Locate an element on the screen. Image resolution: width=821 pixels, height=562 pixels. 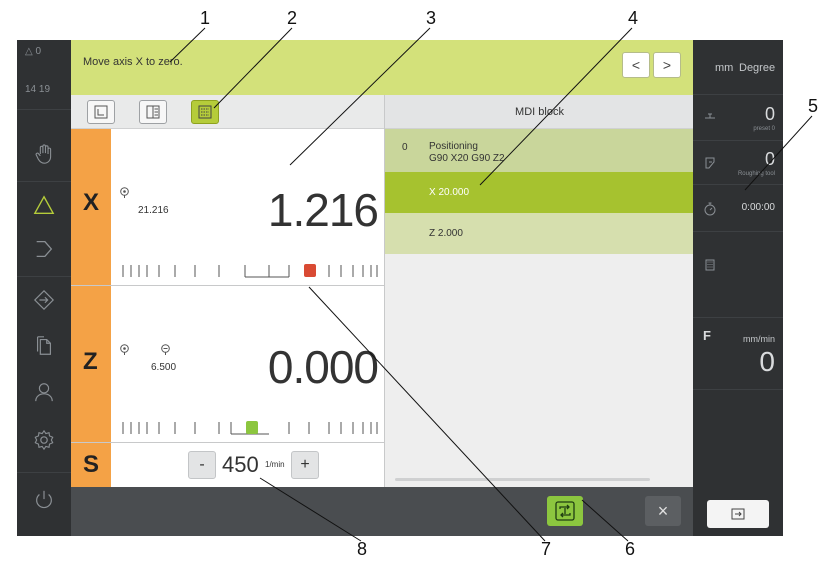
aid-status is located at coordinates (738, 275).